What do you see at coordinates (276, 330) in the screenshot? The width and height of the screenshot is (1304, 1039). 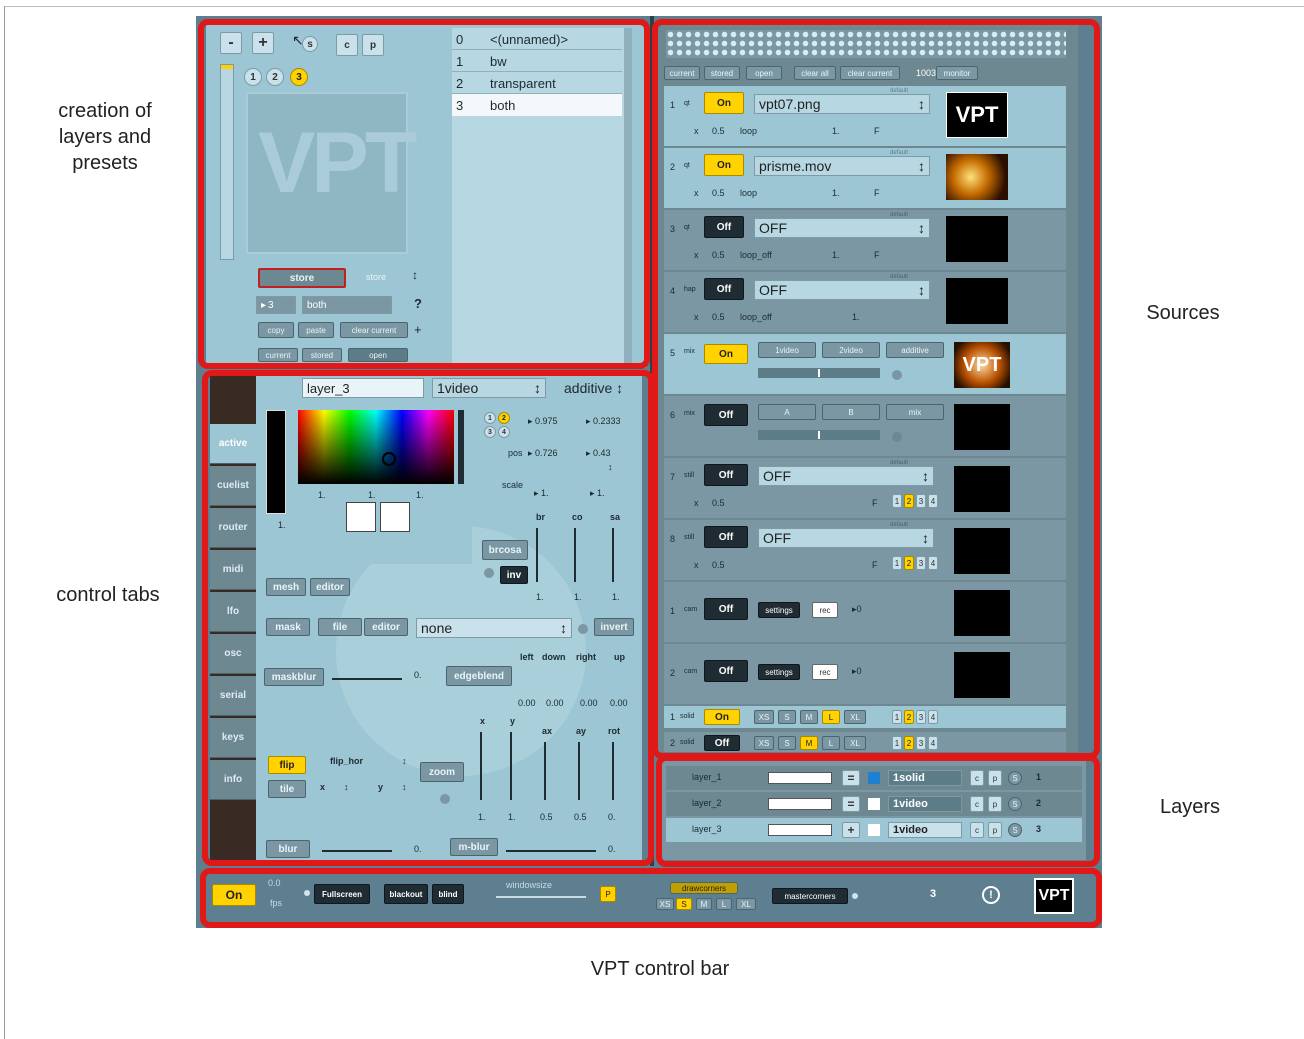 I see `copy-button: copy` at bounding box center [276, 330].